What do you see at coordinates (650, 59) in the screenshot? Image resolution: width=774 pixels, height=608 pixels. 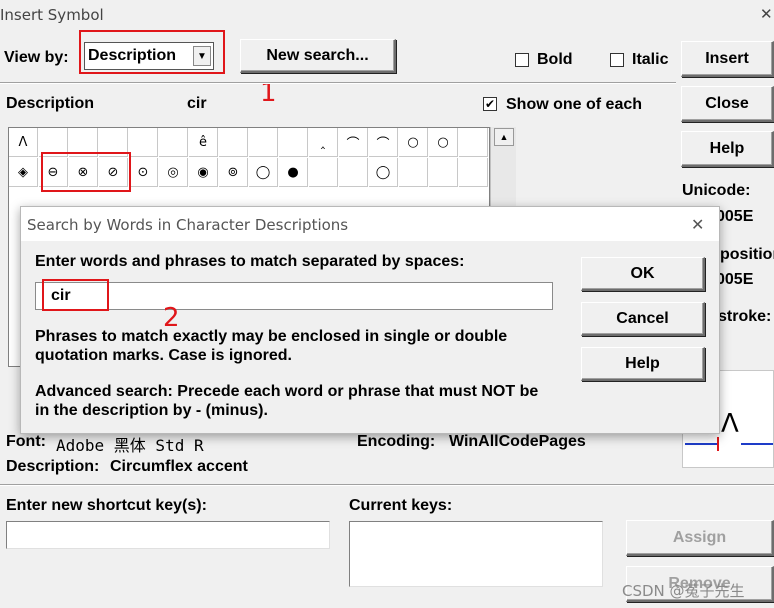 I see `italic-label: Italic` at bounding box center [650, 59].